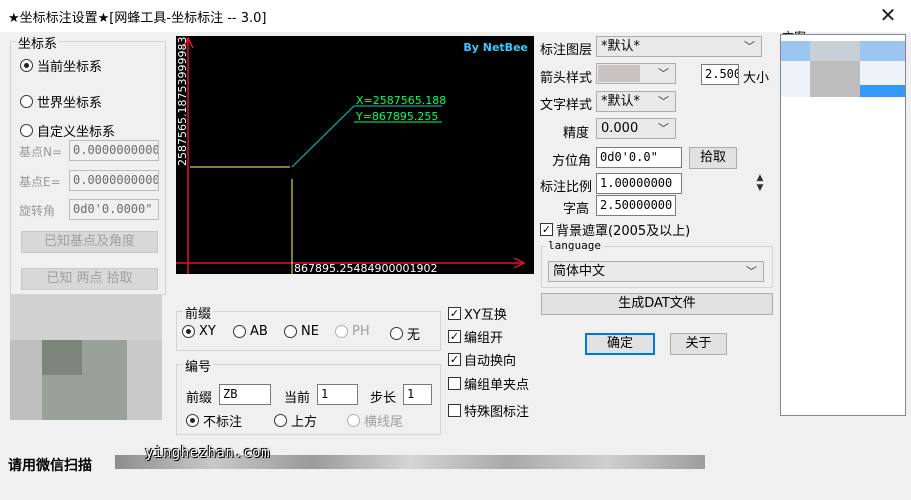  Describe the element at coordinates (310, 331) in the screenshot. I see `radio-label: NE` at that location.